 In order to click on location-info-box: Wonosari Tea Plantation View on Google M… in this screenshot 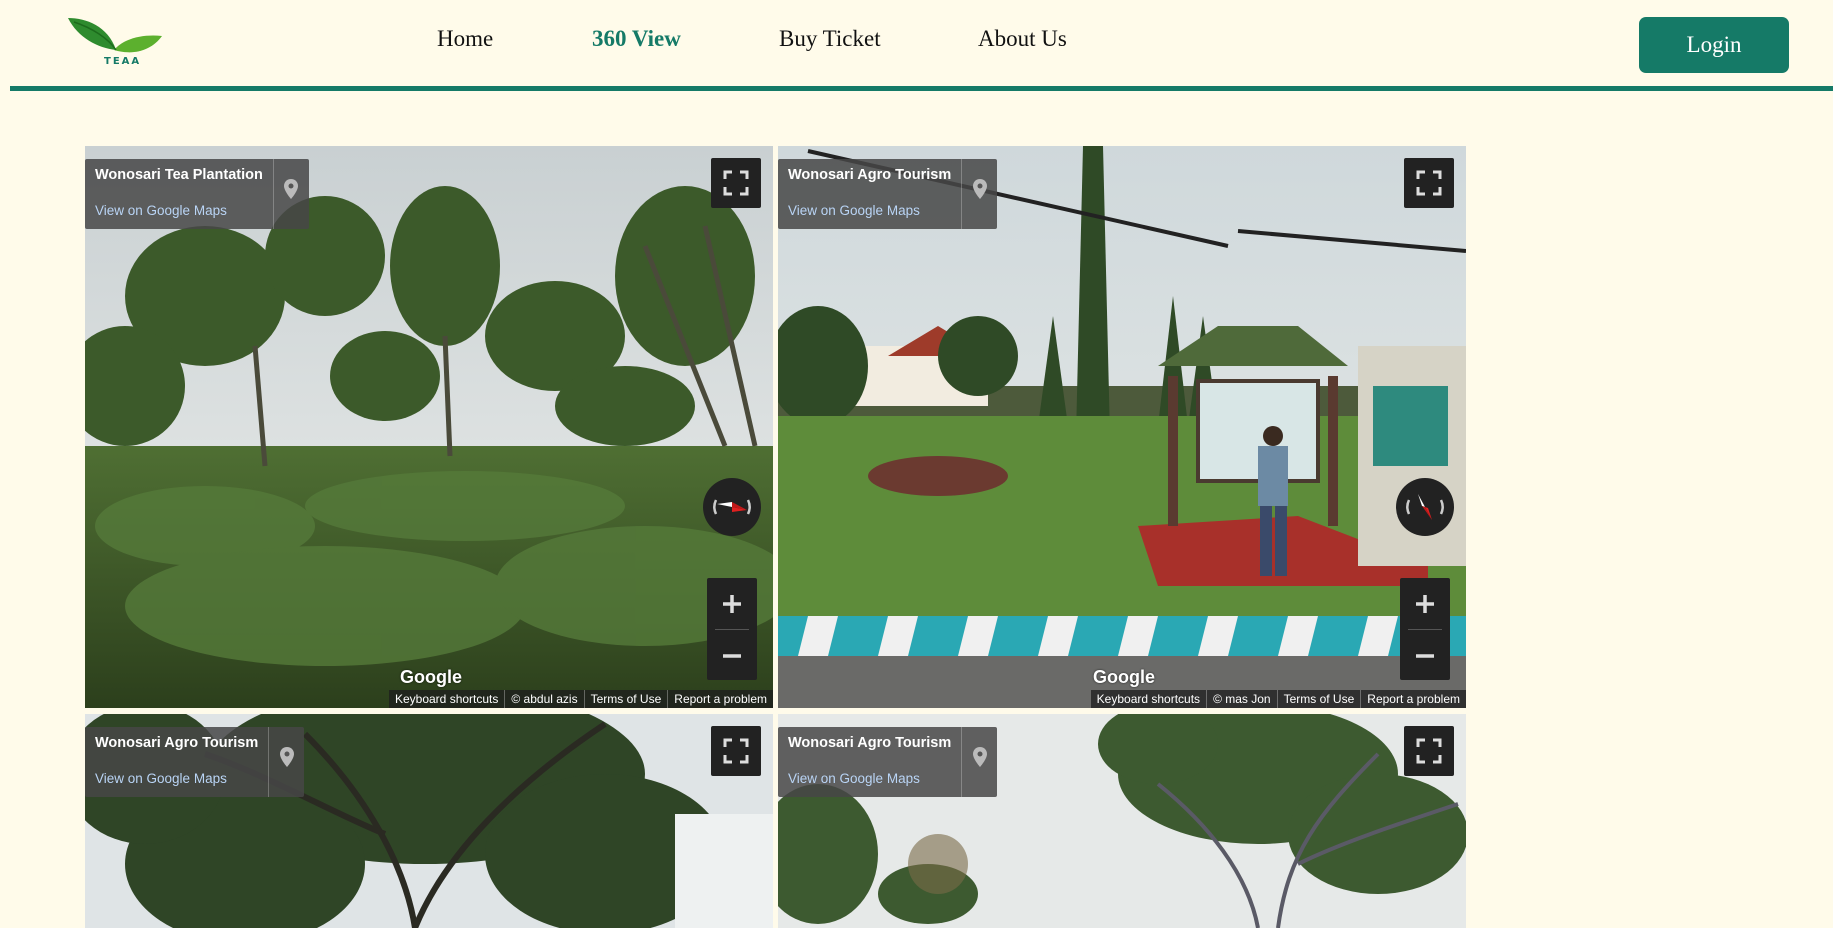, I will do `click(197, 194)`.